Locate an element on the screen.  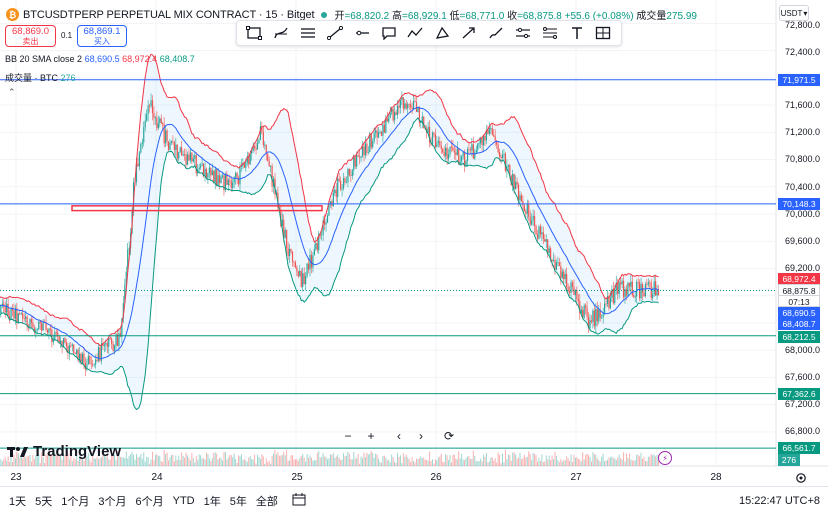
polyline-icon is located at coordinates (415, 33).